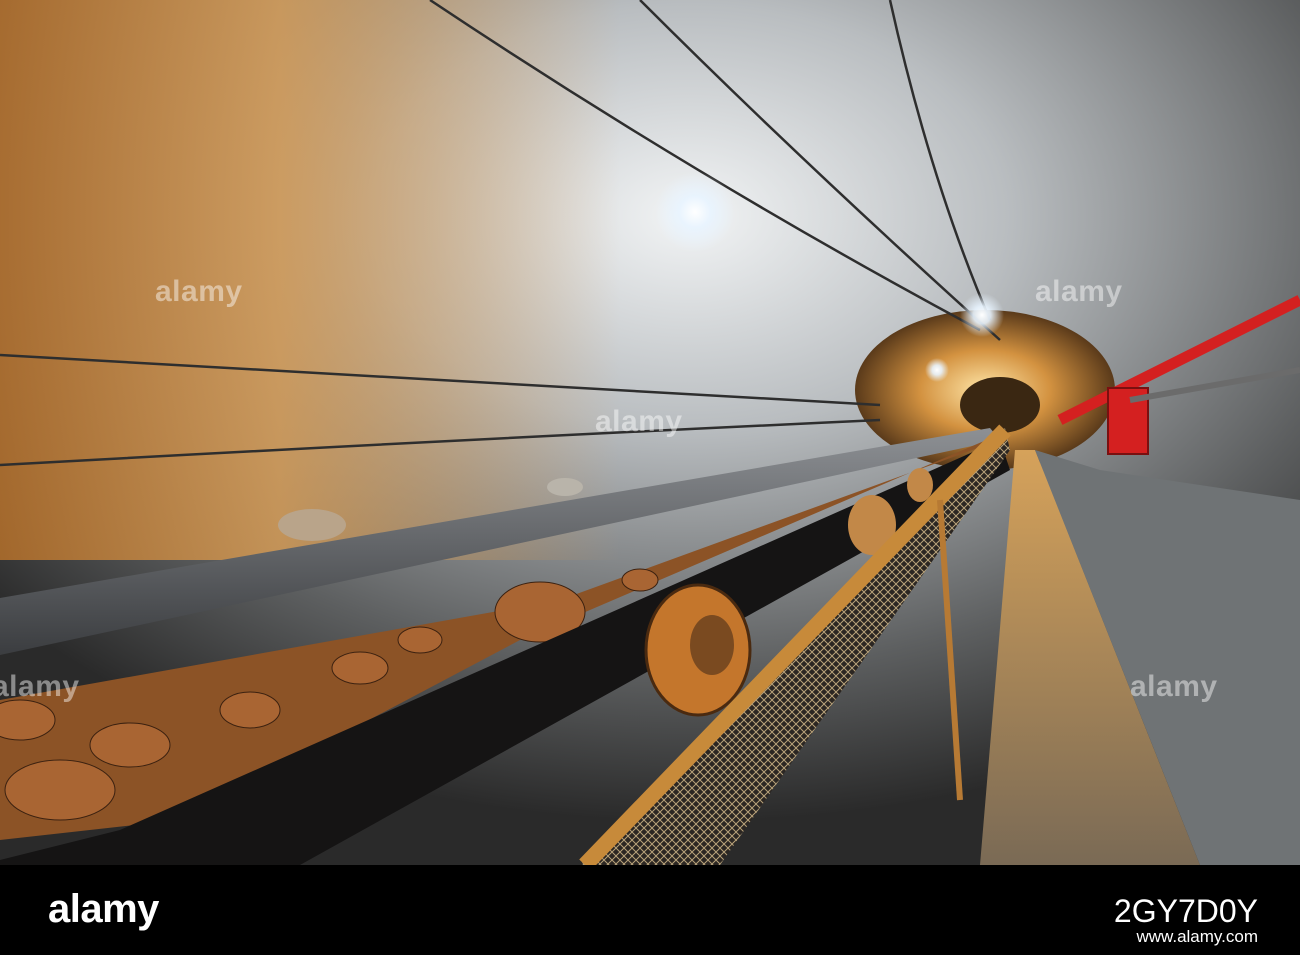  Describe the element at coordinates (937, 370) in the screenshot. I see `ceiling-lamp-far` at that location.